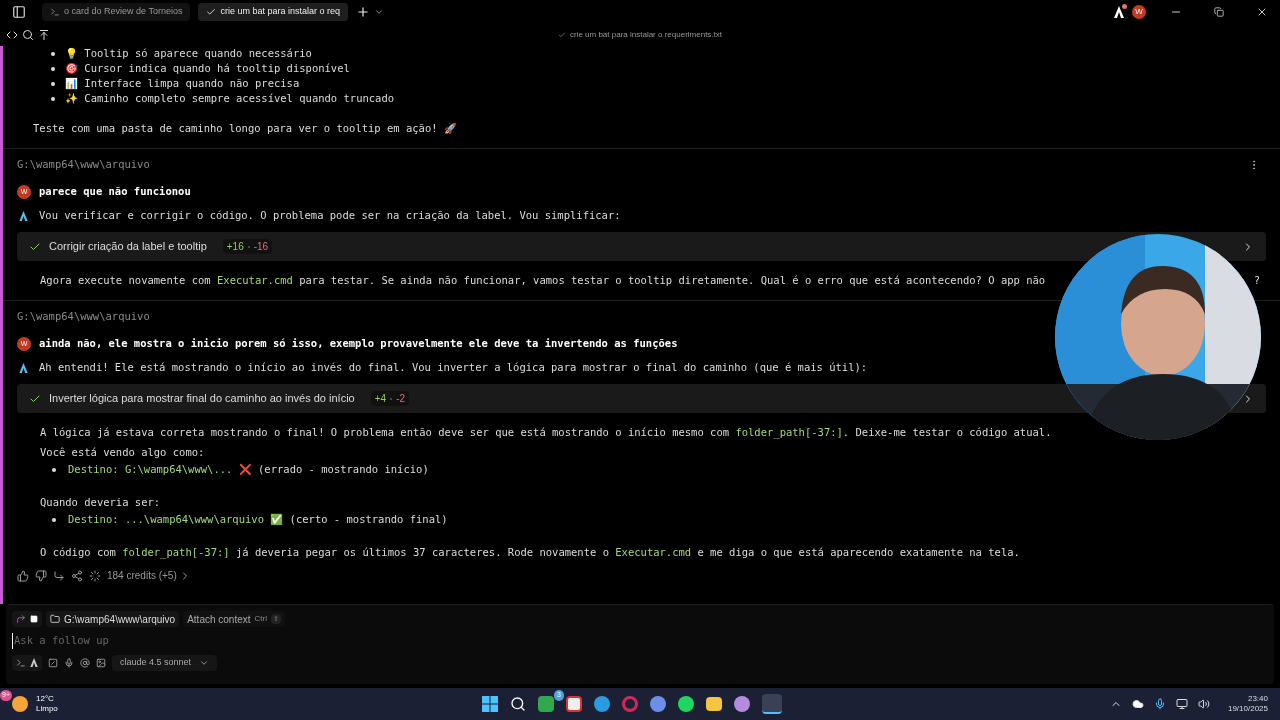 The width and height of the screenshot is (1280, 720). I want to click on start-icon, so click(490, 704).